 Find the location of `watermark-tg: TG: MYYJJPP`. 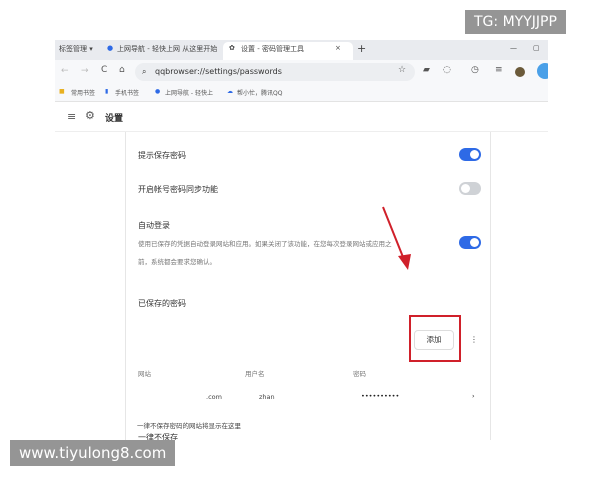

watermark-tg: TG: MYYJJPP is located at coordinates (515, 22).